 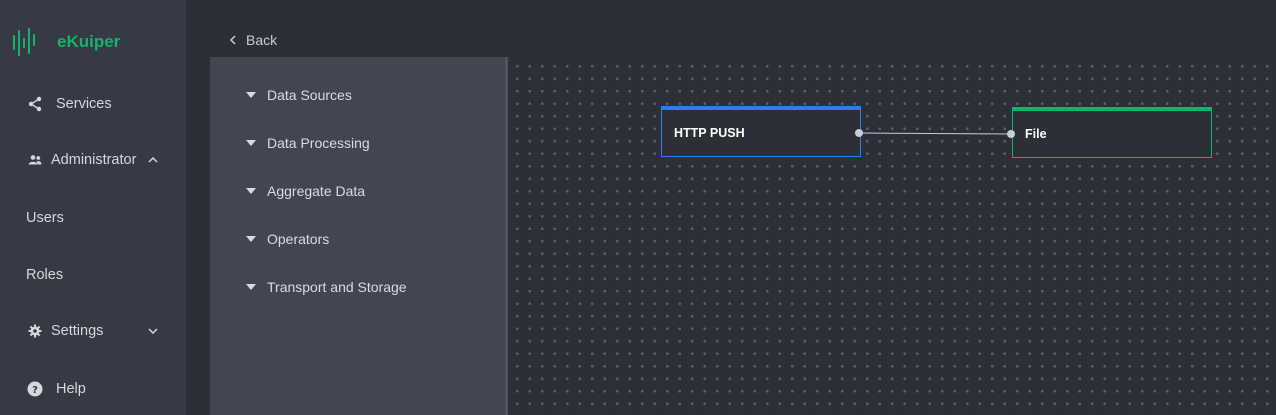 What do you see at coordinates (35, 331) in the screenshot?
I see `gear-icon` at bounding box center [35, 331].